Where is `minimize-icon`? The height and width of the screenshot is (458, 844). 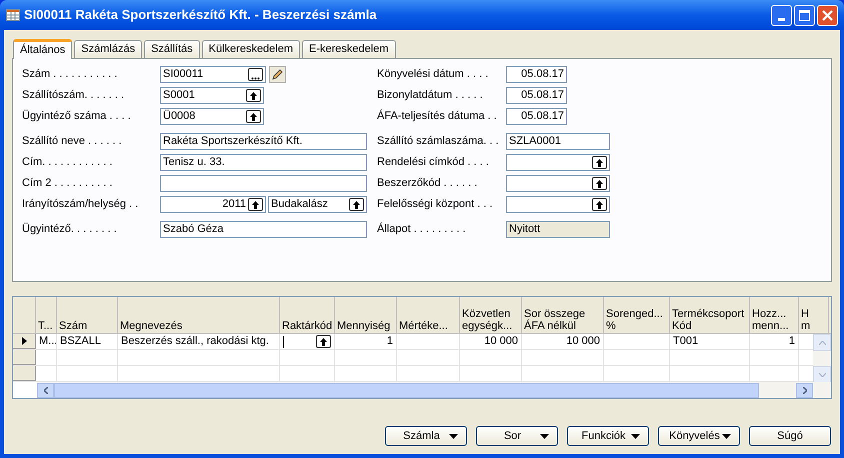
minimize-icon is located at coordinates (781, 19).